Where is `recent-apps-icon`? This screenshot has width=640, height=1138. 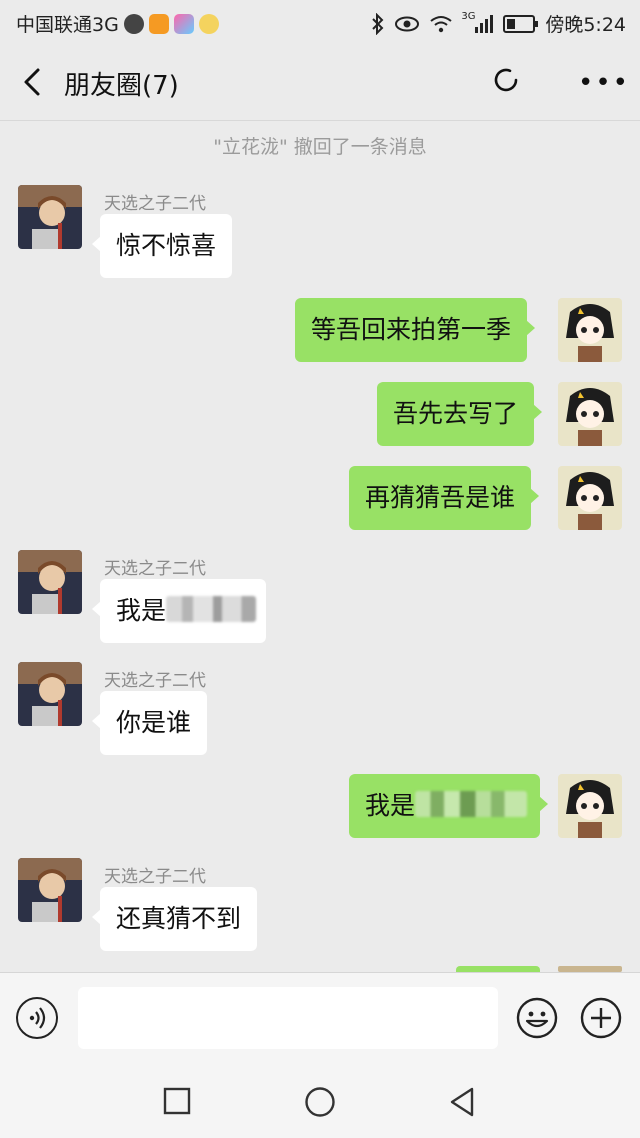 recent-apps-icon is located at coordinates (177, 1101).